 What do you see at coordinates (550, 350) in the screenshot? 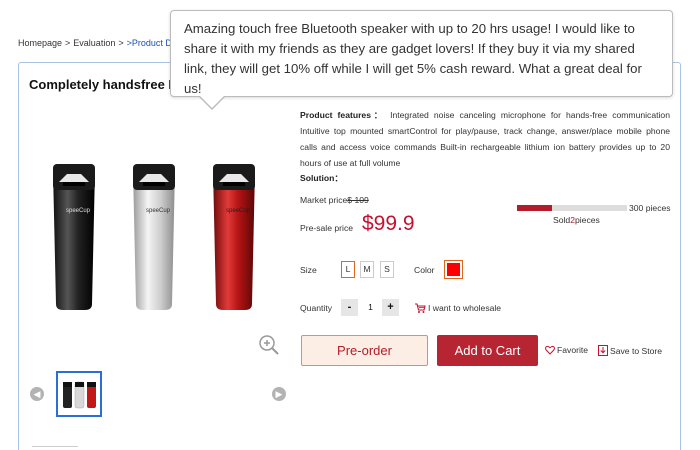
I see `heart-icon` at bounding box center [550, 350].